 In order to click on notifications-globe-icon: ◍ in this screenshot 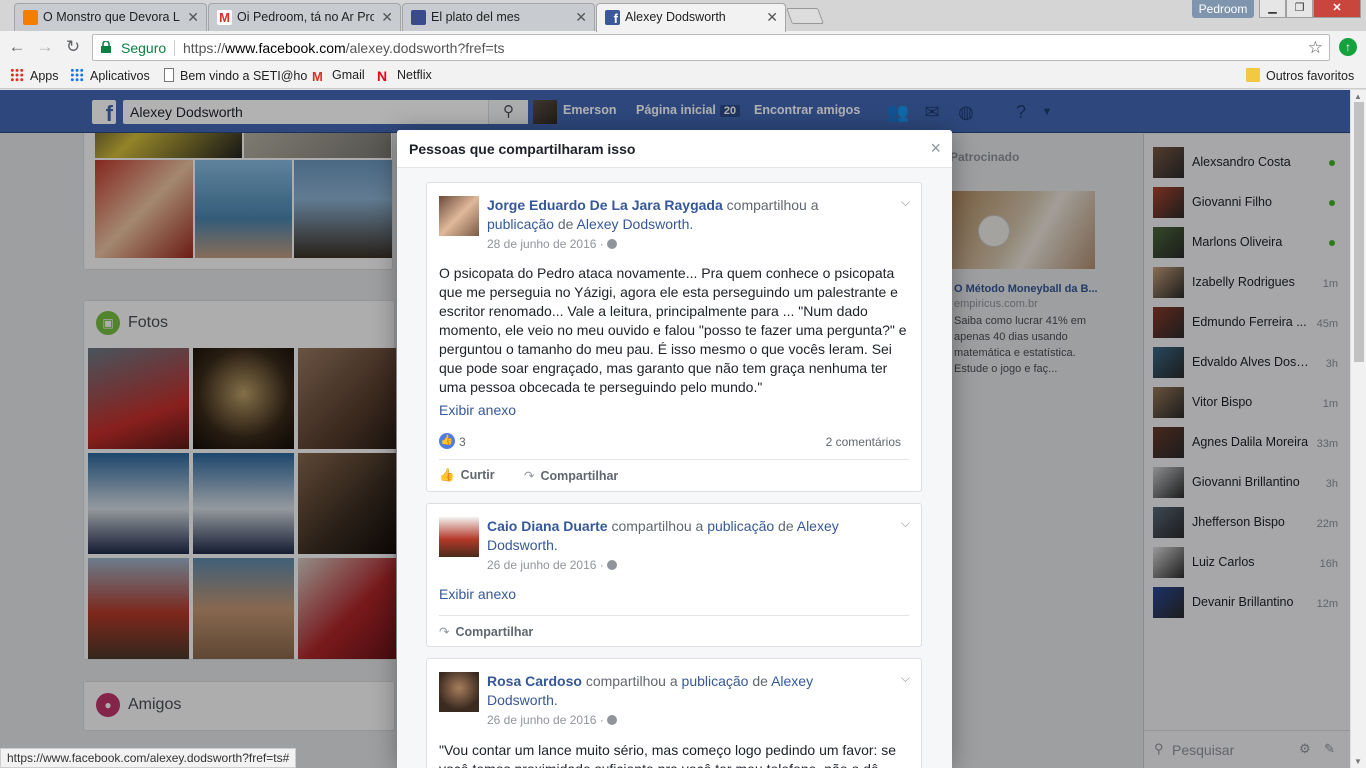, I will do `click(966, 112)`.